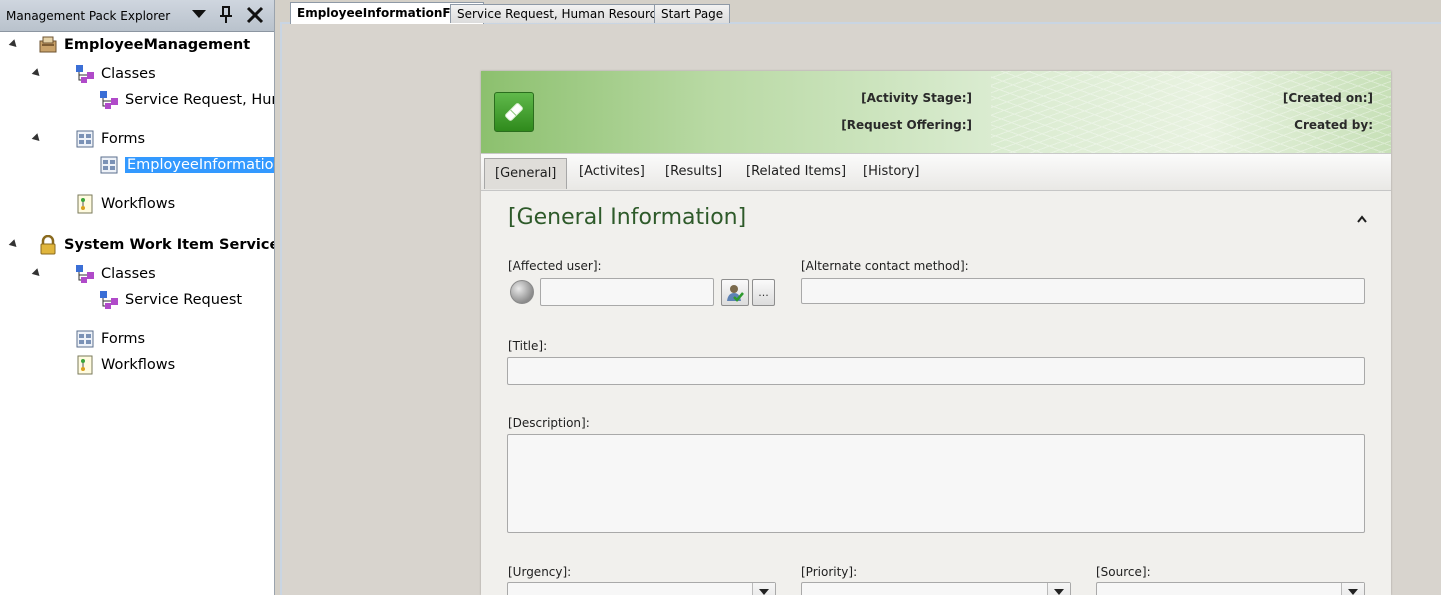 Image resolution: width=1441 pixels, height=595 pixels. I want to click on explorer-titlebar: Management Pack Explorer, so click(137, 16).